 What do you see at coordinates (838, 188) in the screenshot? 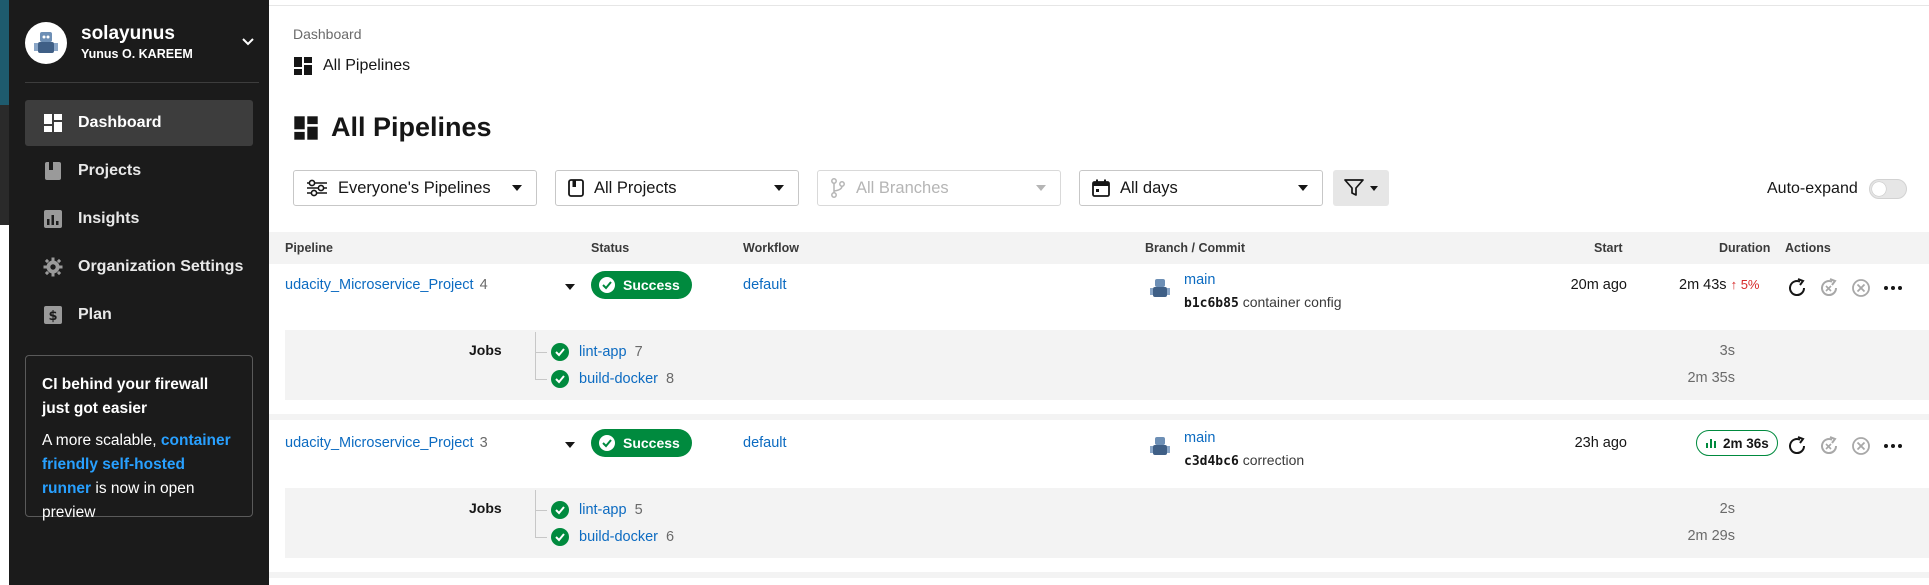
I see `branch-icon` at bounding box center [838, 188].